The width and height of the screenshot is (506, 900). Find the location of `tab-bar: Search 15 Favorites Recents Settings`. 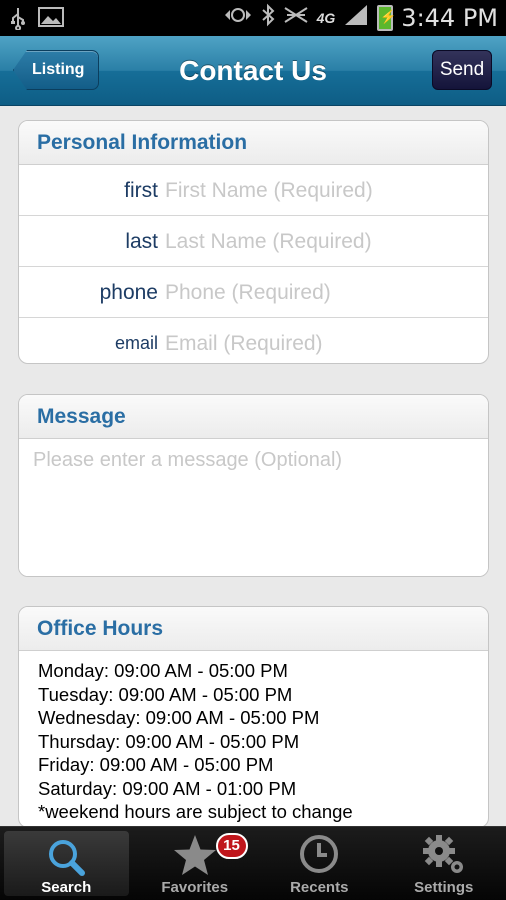

tab-bar: Search 15 Favorites Recents Settings is located at coordinates (253, 863).